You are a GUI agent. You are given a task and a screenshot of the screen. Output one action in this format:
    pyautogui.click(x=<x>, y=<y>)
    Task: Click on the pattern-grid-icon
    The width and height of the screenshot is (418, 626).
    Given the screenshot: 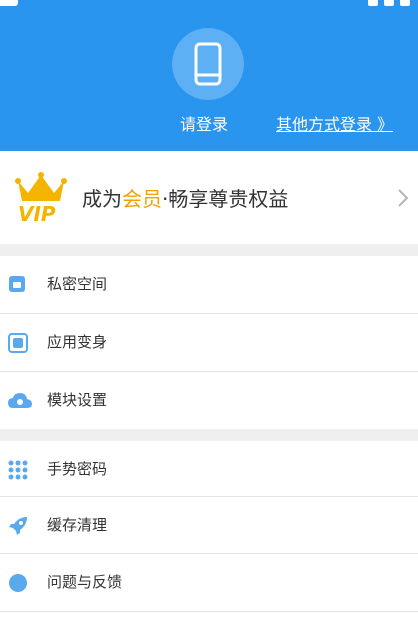 What is the action you would take?
    pyautogui.click(x=18, y=470)
    